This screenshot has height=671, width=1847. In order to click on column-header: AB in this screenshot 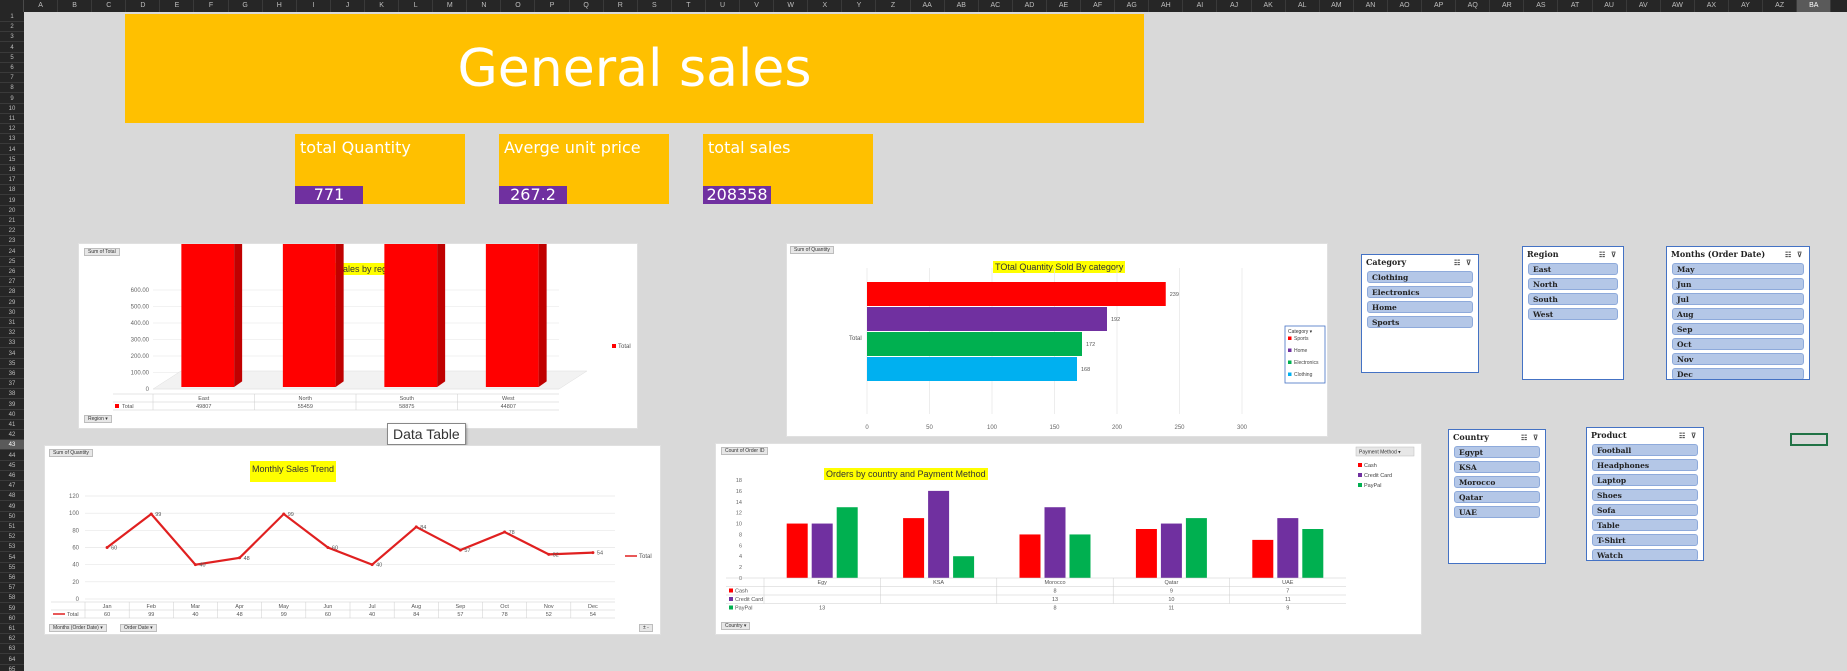, I will do `click(962, 6)`.